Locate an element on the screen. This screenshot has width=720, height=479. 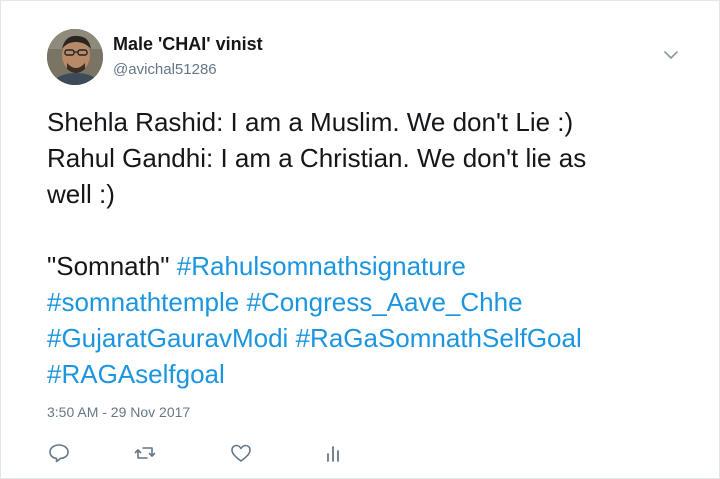
tweet-line: #somnathtemple #Congress_Aave_Chhe is located at coordinates (367, 302).